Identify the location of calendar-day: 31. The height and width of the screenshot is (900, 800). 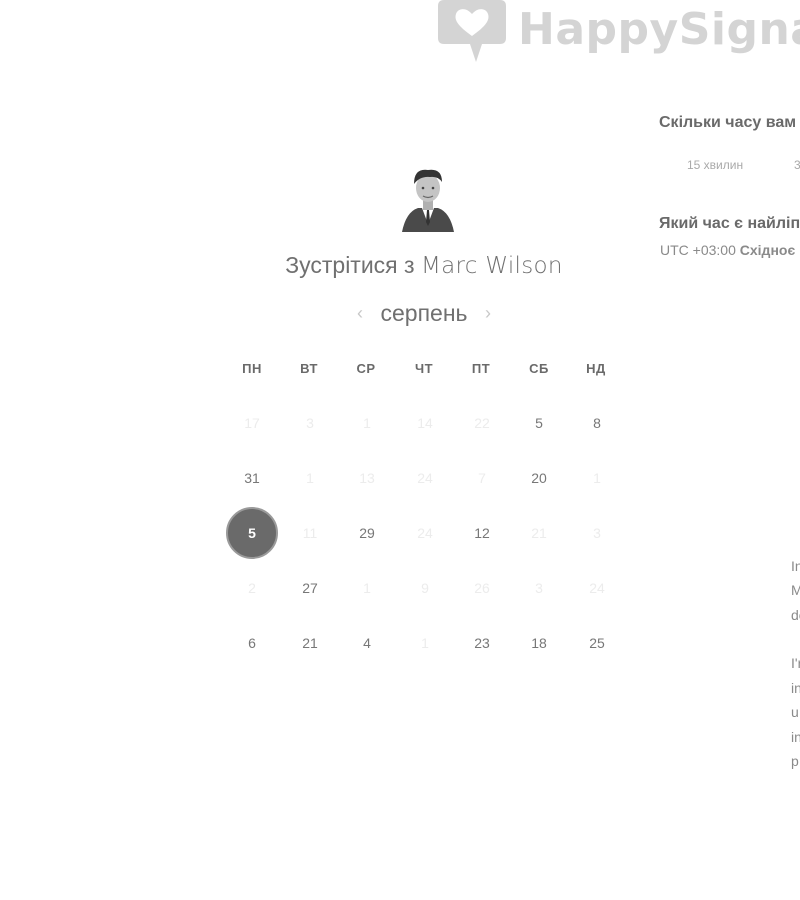
(252, 478).